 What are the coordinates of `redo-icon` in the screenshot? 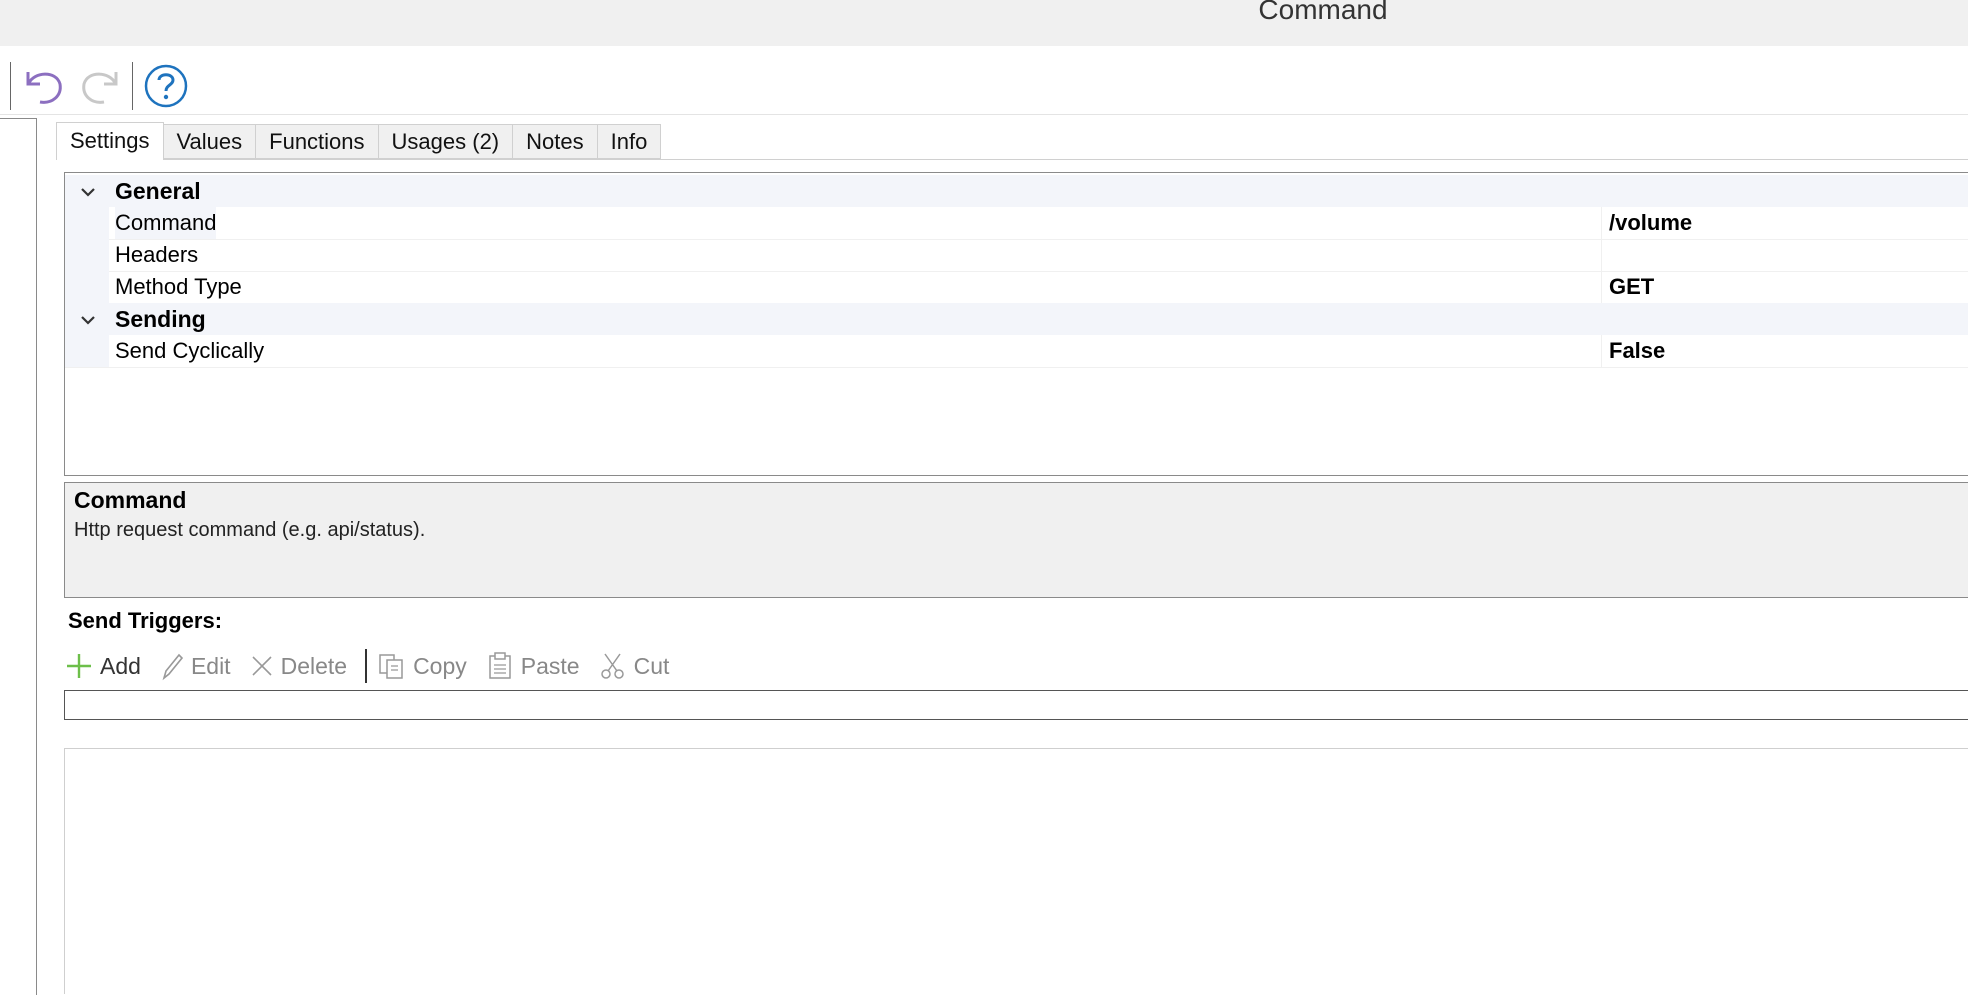 It's located at (100, 88).